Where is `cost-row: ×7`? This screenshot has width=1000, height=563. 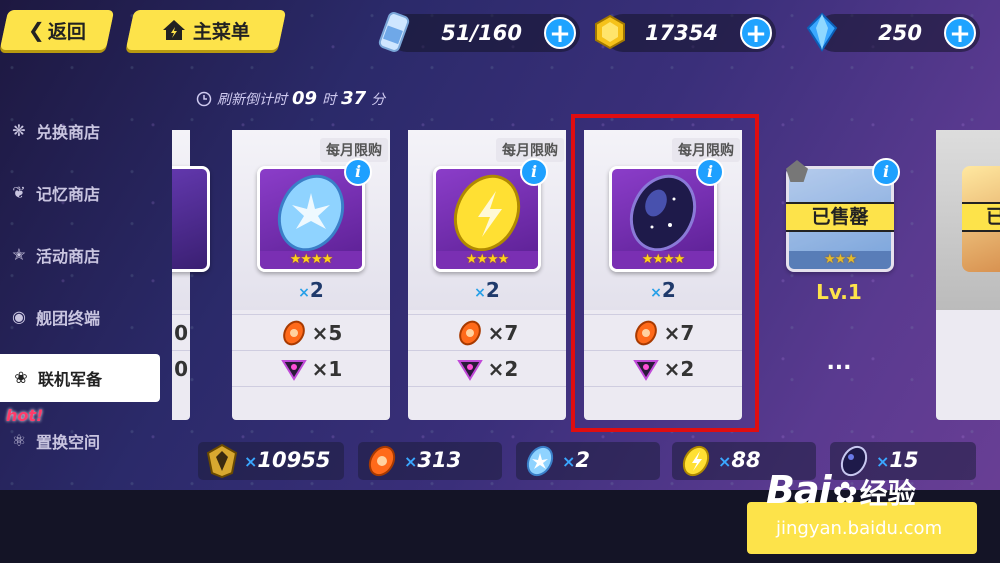 cost-row: ×7 is located at coordinates (487, 332).